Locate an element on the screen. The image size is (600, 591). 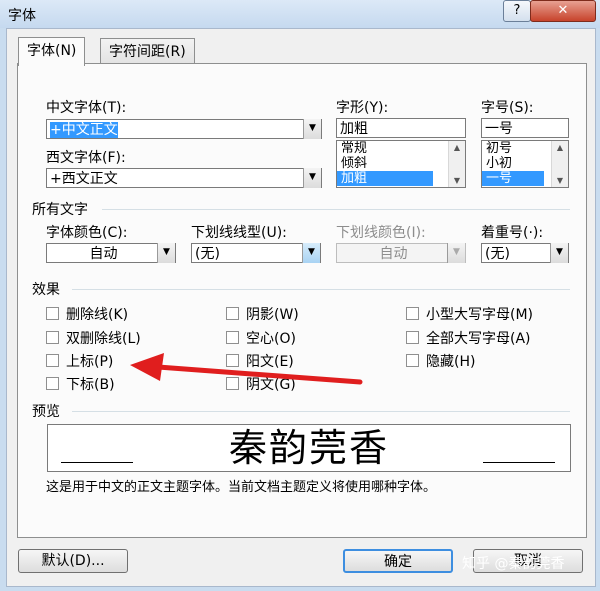
cn-font-label: 中文字体(T): is located at coordinates (86, 108).